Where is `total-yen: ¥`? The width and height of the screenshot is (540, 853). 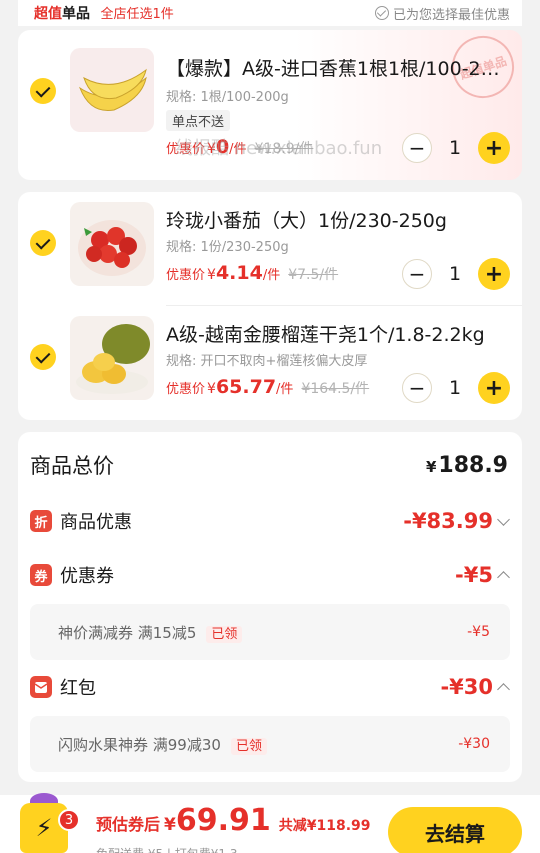 total-yen: ¥ is located at coordinates (431, 466).